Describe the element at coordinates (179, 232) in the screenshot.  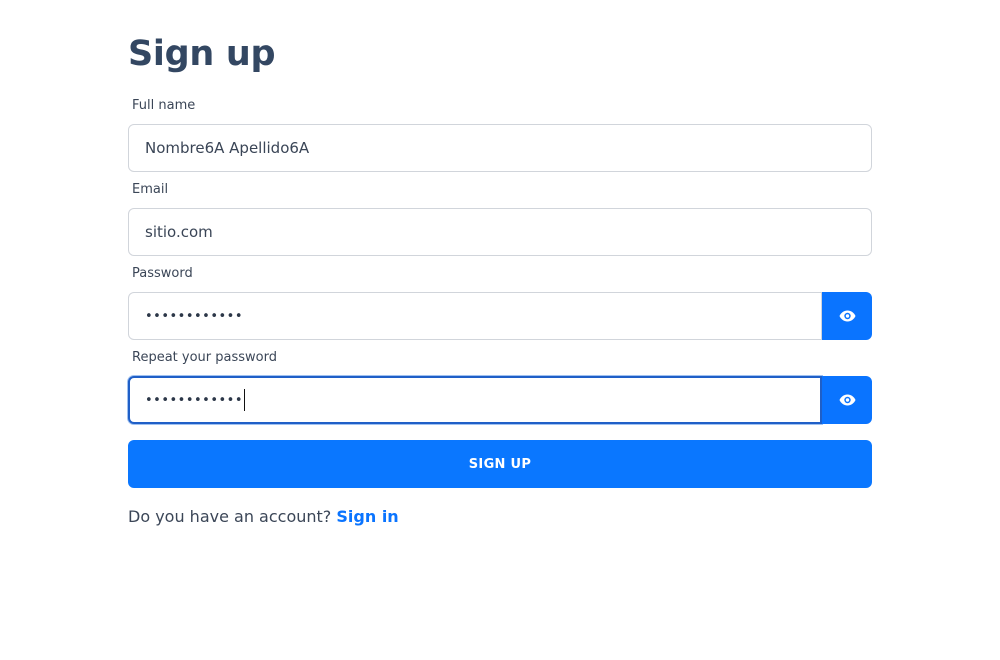
I see `email-value: sitio.com` at that location.